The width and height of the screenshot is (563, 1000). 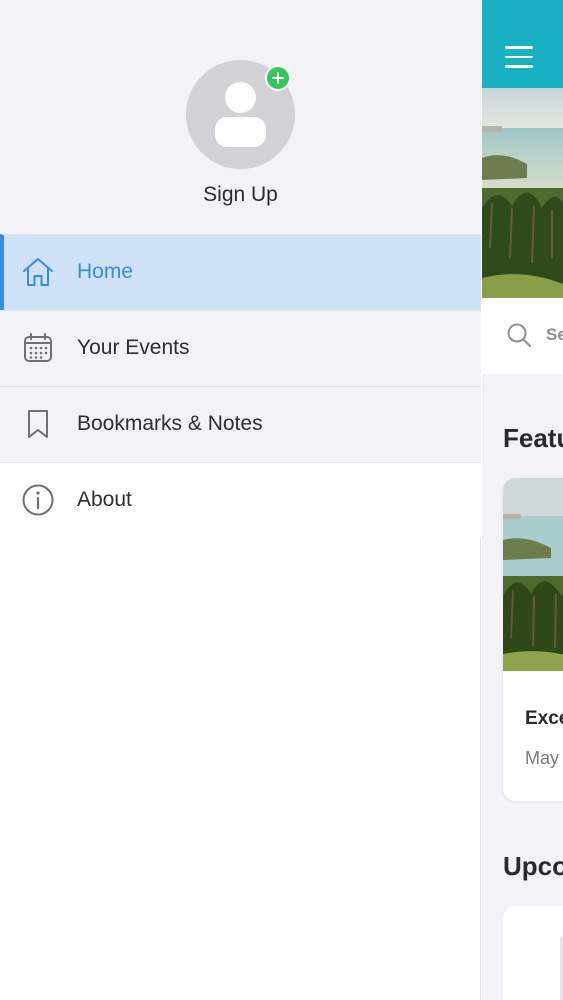 I want to click on hamburger-menu-icon, so click(x=519, y=57).